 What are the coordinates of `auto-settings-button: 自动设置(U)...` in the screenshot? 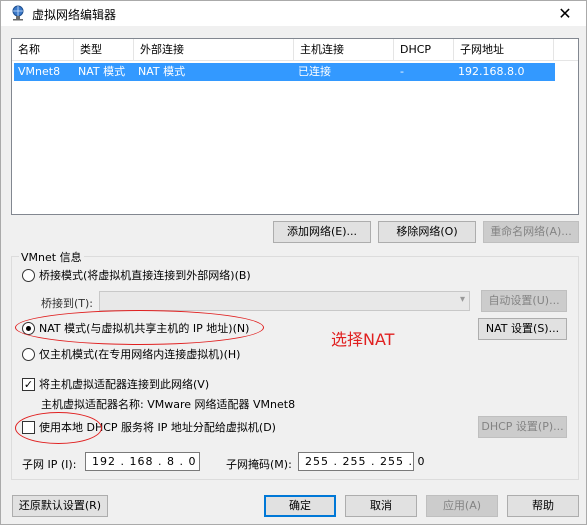 It's located at (524, 301).